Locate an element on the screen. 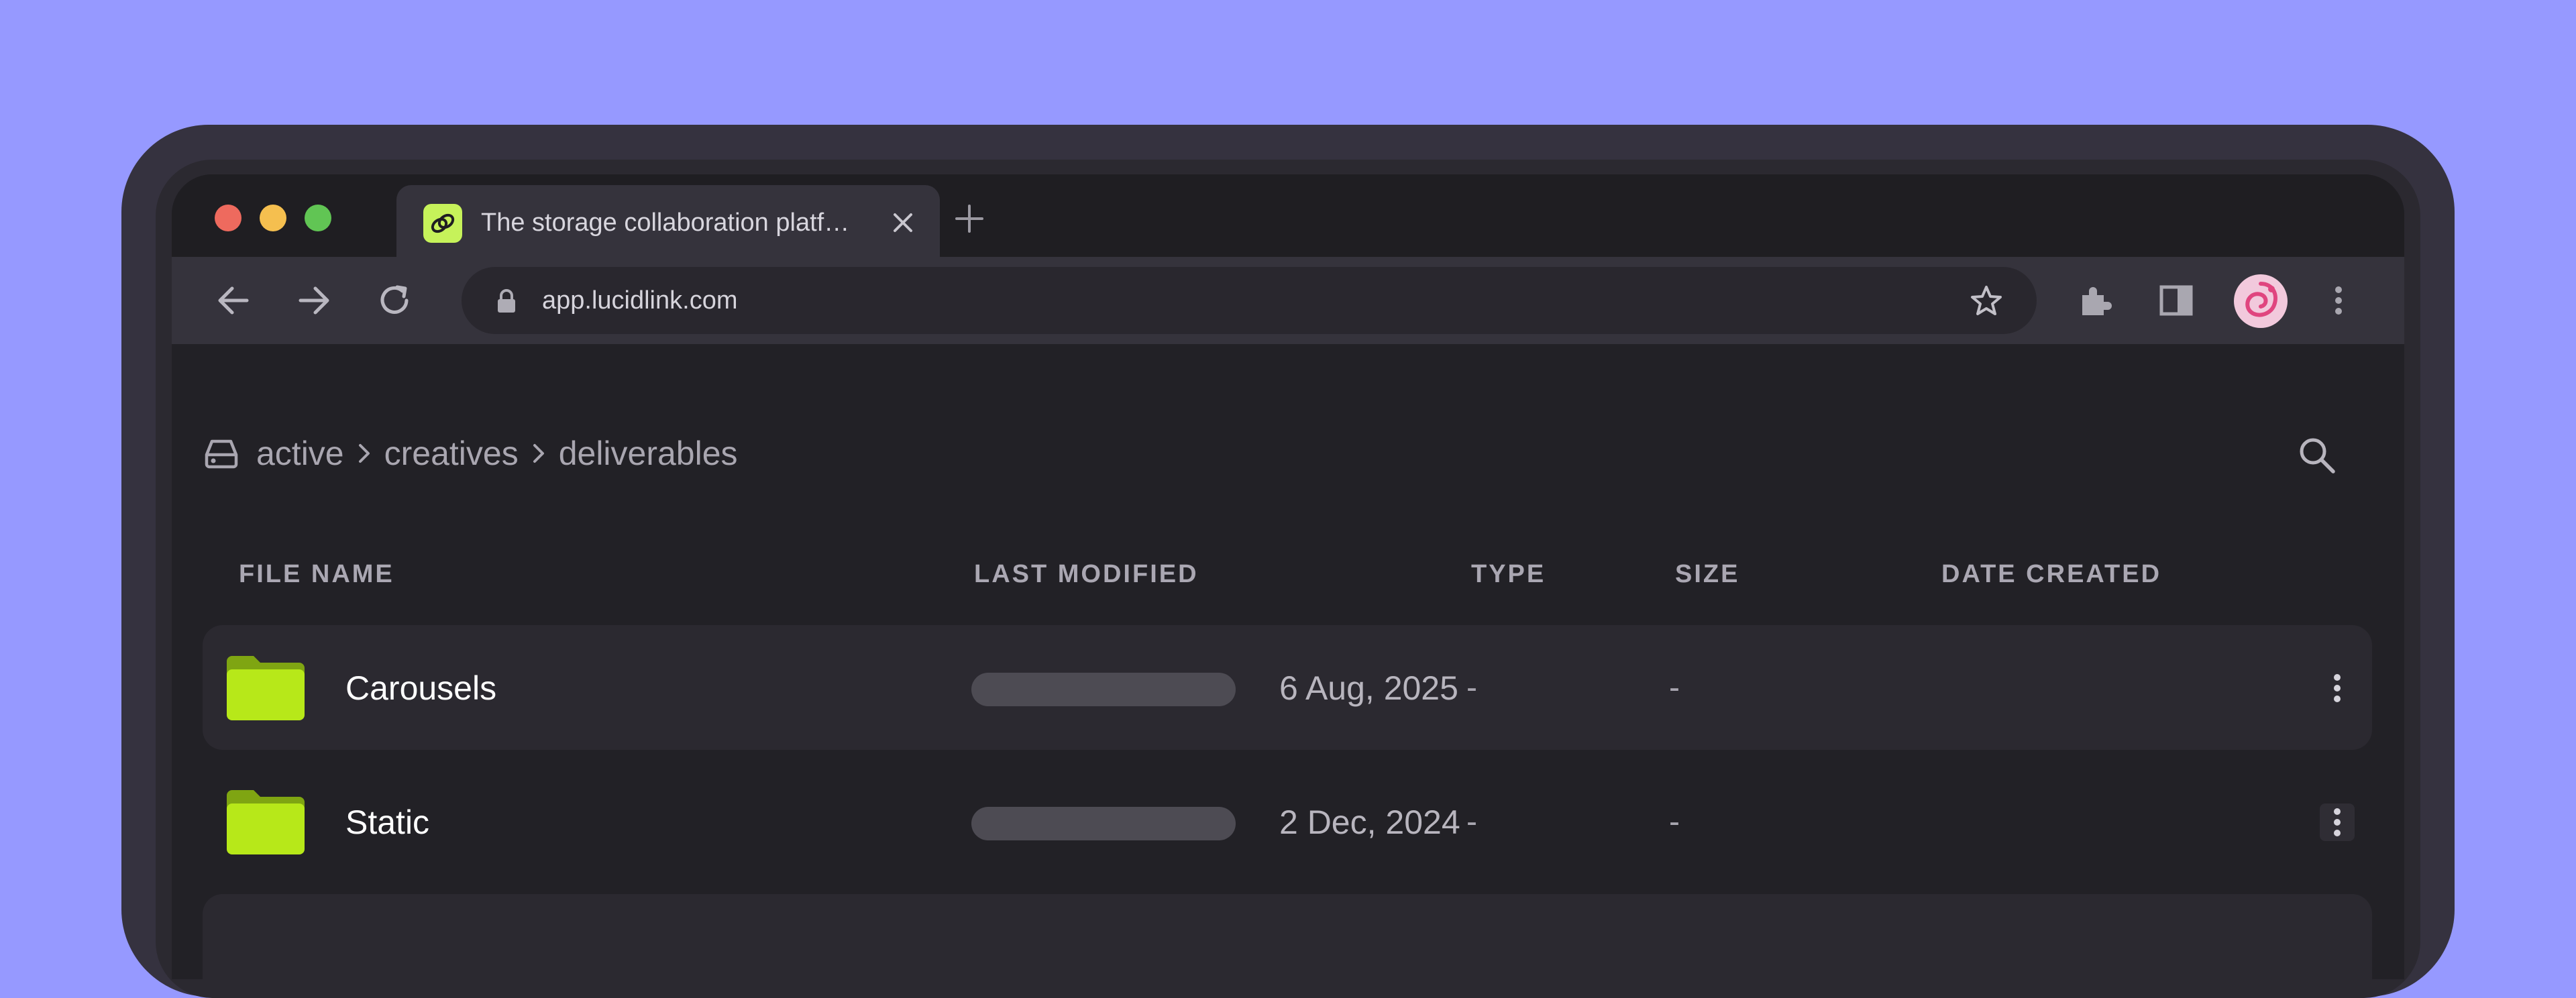 This screenshot has width=2576, height=998. lucidlink-favicon-icon is located at coordinates (442, 223).